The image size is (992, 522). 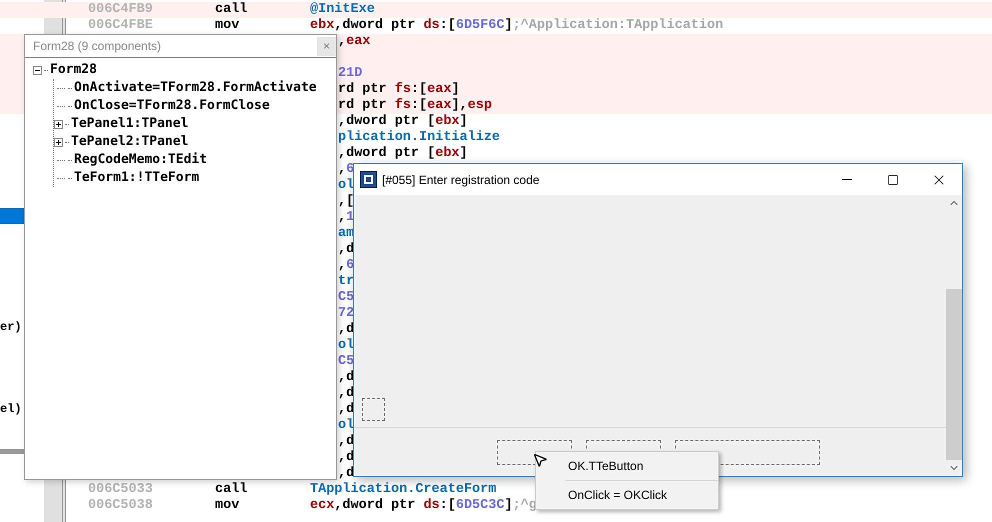 I want to click on operand-text: @InitExe, so click(x=342, y=10).